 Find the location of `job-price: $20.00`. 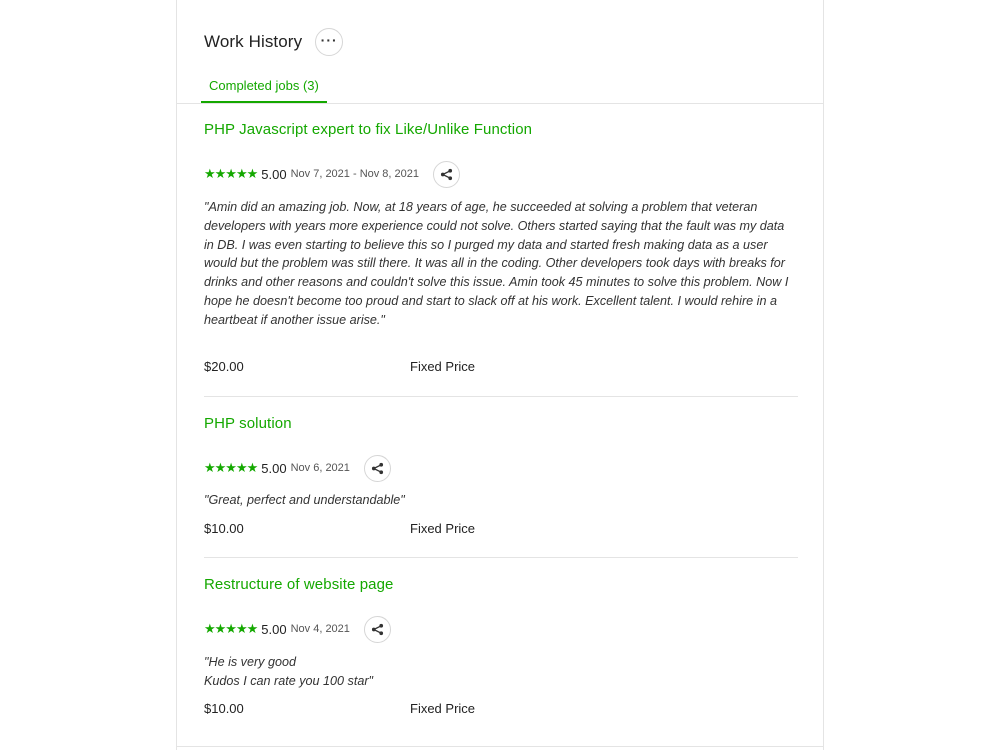

job-price: $20.00 is located at coordinates (224, 366).